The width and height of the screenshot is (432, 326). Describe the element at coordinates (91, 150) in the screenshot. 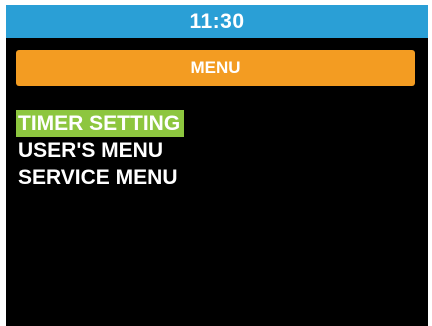

I see `menu-item-users-menu: USER'S MENU` at that location.